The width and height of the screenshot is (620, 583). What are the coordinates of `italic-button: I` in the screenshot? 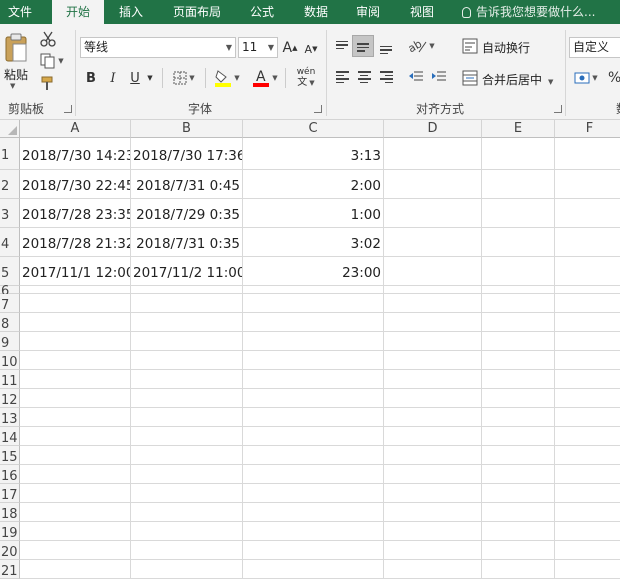 It's located at (113, 78).